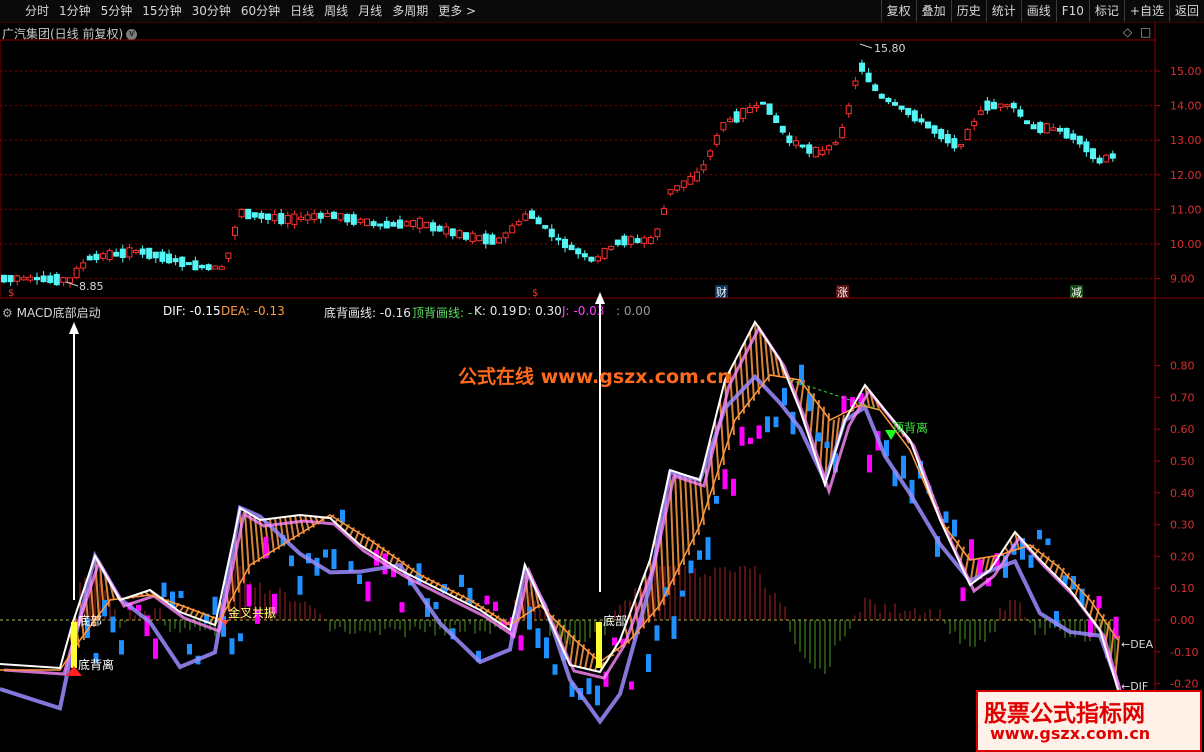 This screenshot has width=1204, height=752. What do you see at coordinates (1182, 461) in the screenshot?
I see `ind-tick-label: 0.50` at bounding box center [1182, 461].